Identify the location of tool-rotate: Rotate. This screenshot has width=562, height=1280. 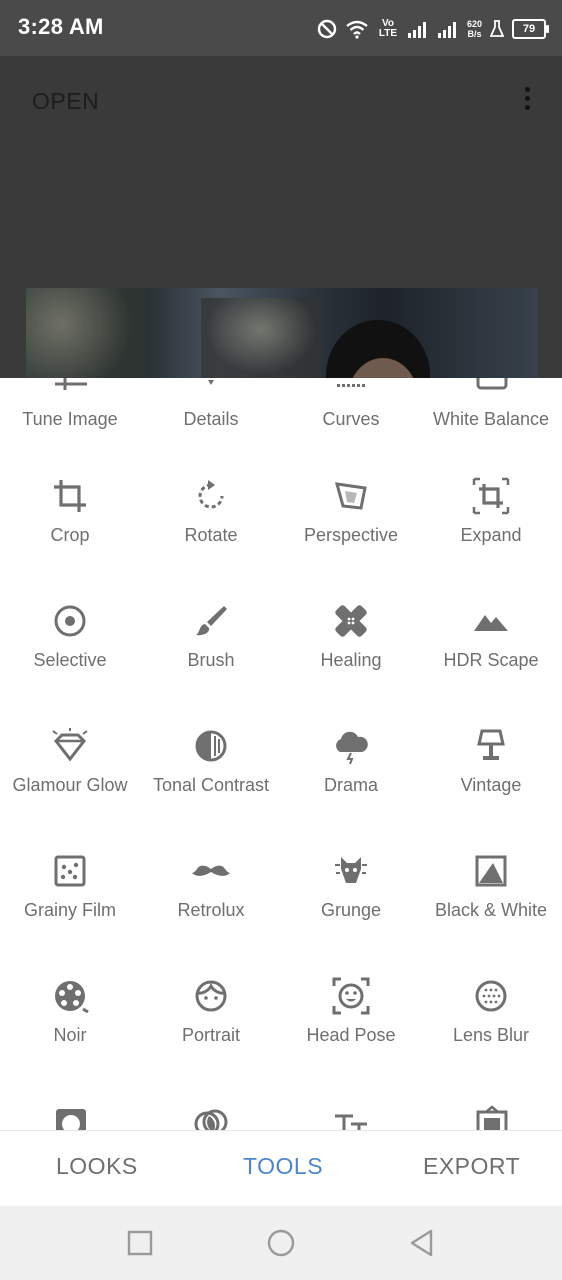
(211, 511).